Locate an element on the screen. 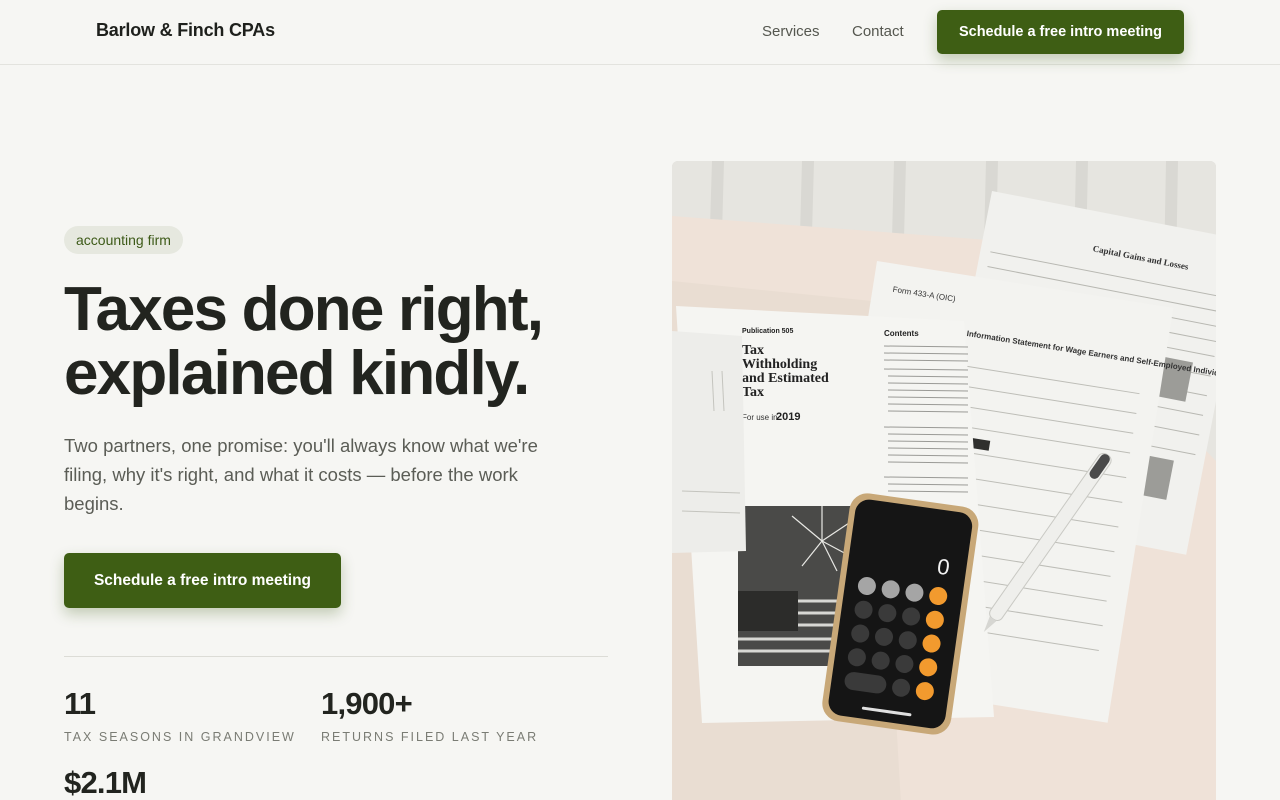 Image resolution: width=1280 pixels, height=800 pixels. stat-returns-filed: 1,900+ Returns filed last year is located at coordinates (430, 715).